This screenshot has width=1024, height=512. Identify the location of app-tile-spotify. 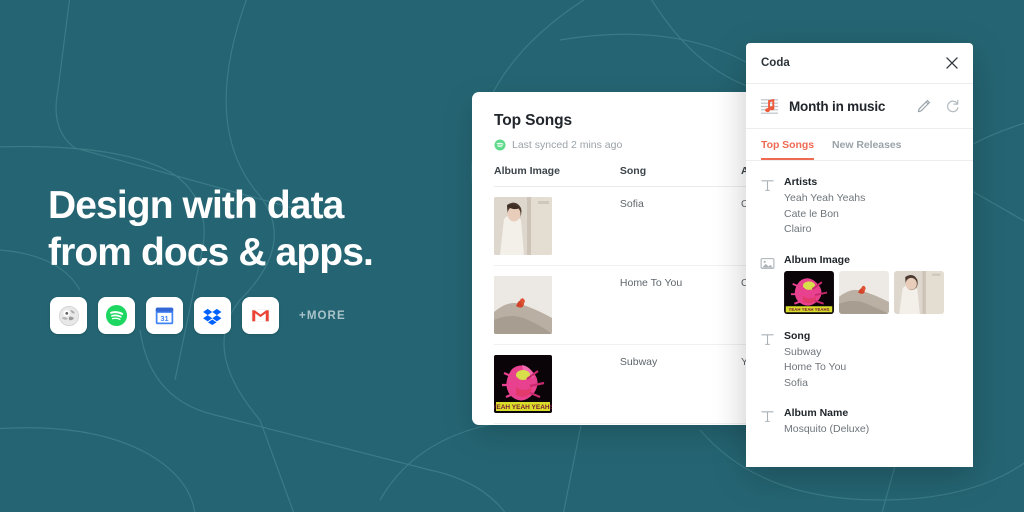
(116, 315).